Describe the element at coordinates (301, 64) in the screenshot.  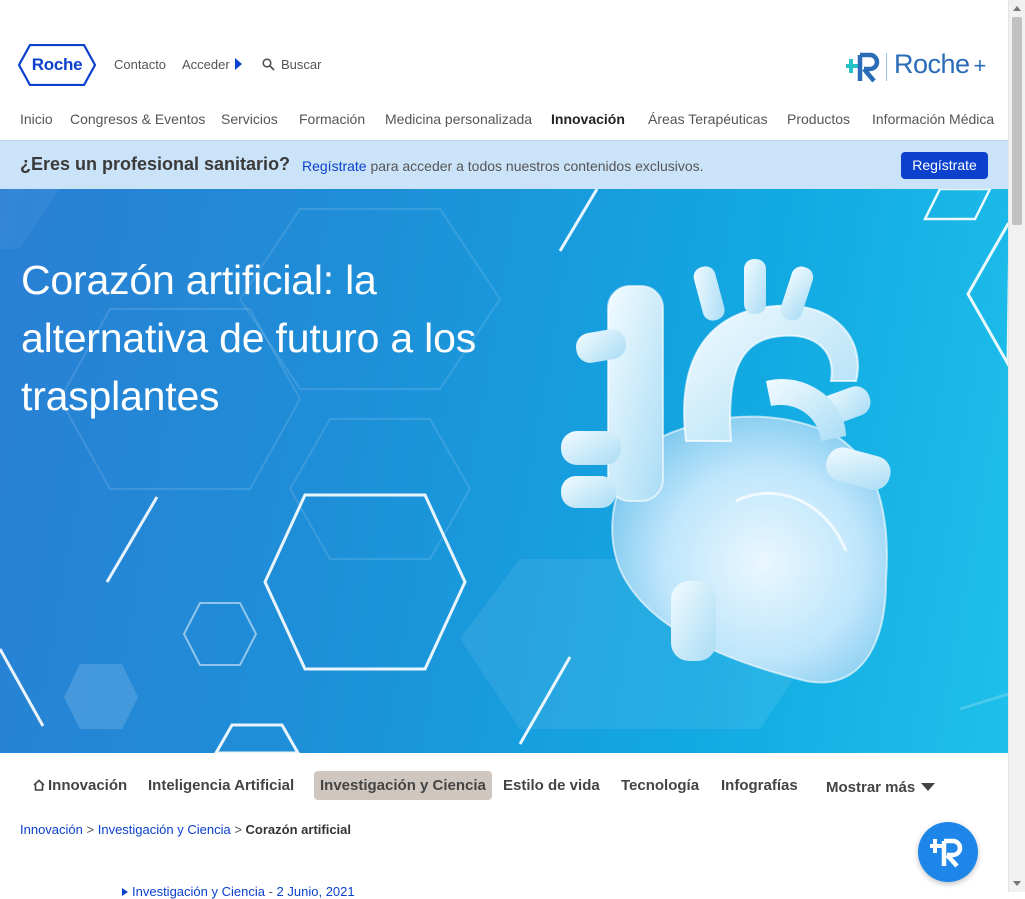
I see `search-label: Buscar` at that location.